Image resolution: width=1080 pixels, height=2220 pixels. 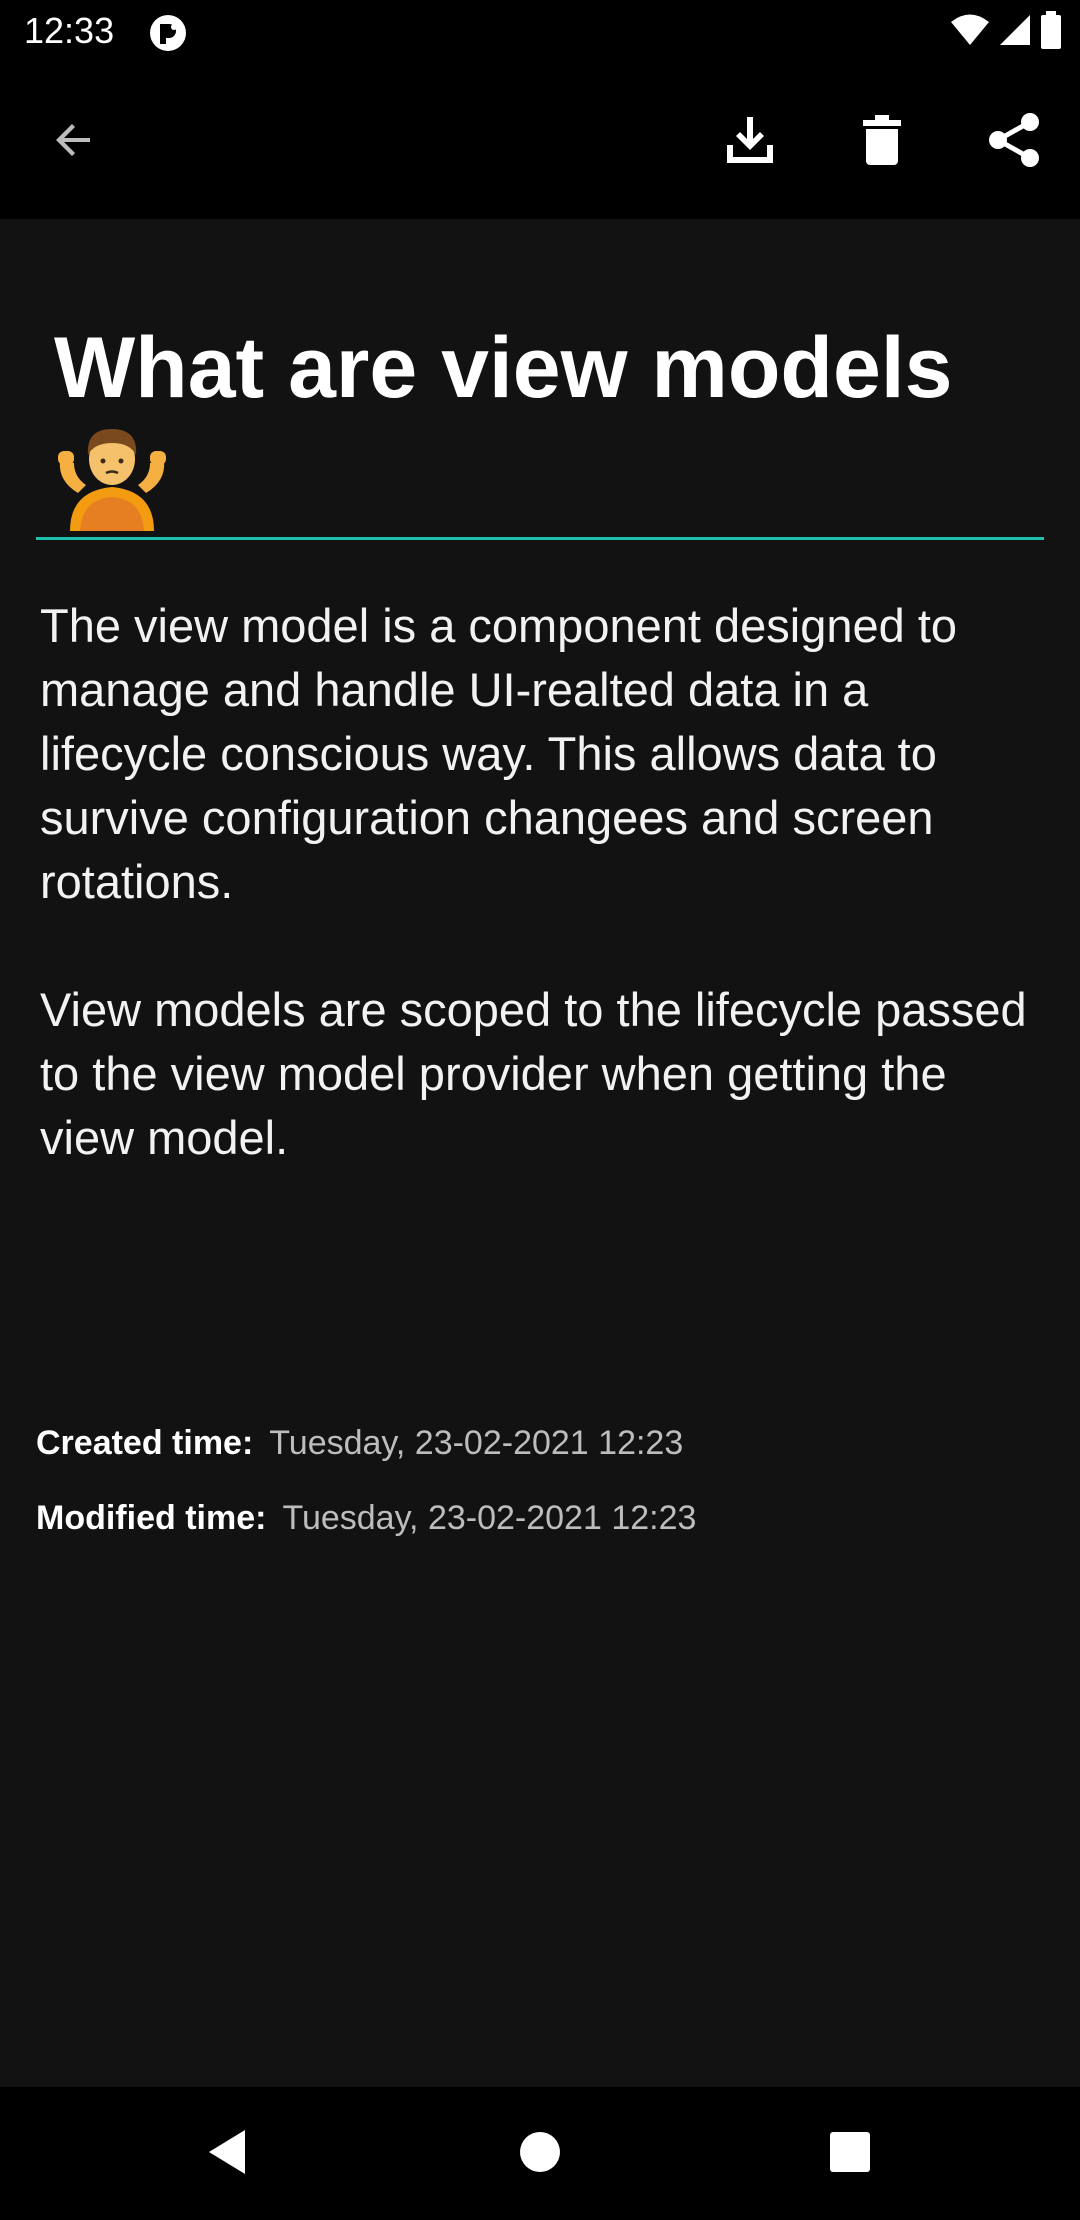 I want to click on nav-recents-button, so click(x=850, y=2154).